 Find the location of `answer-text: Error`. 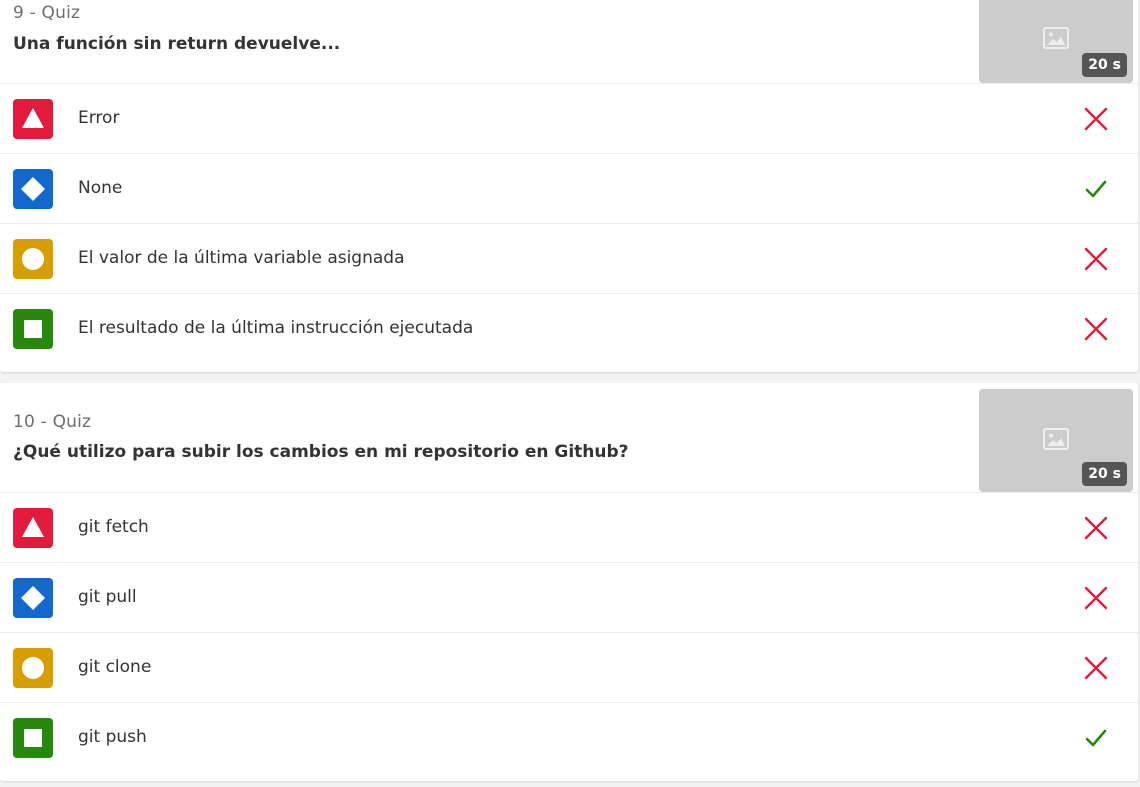

answer-text: Error is located at coordinates (99, 118).